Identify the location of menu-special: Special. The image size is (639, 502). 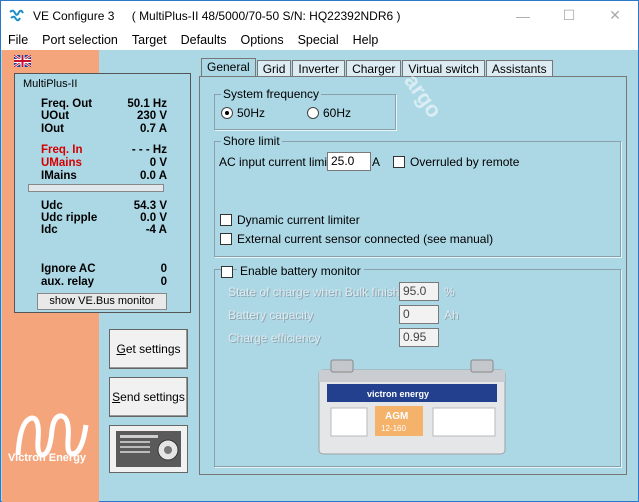
(318, 40).